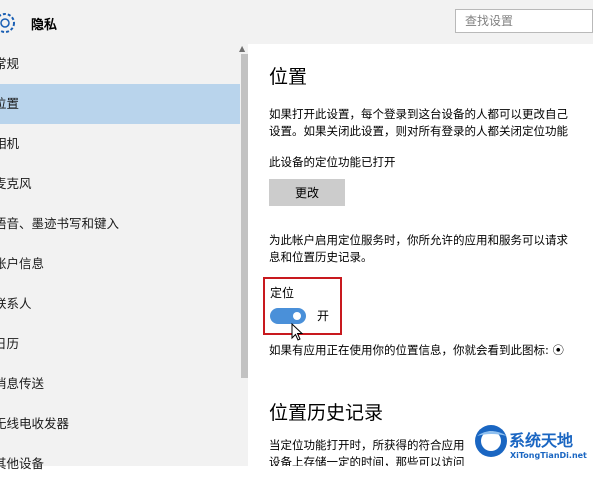 The width and height of the screenshot is (593, 484). I want to click on location-toggle-label: 定位, so click(282, 293).